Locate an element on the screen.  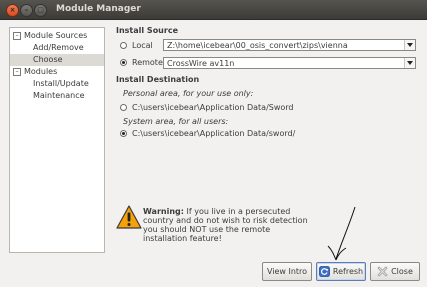
window-maximize-button: □ is located at coordinates (40, 10).